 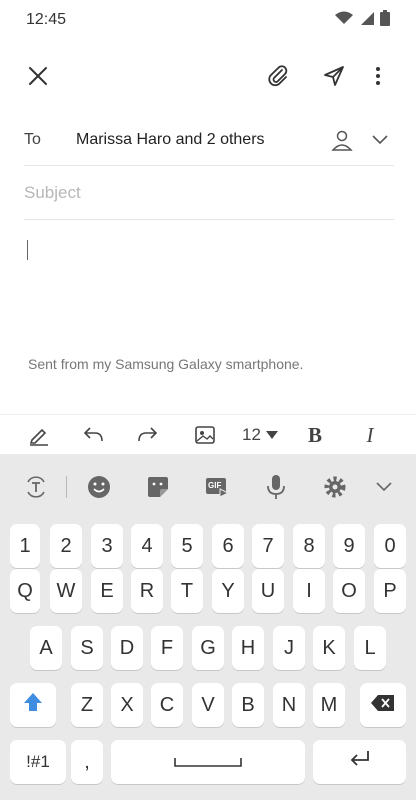 I want to click on key-i: I, so click(x=309, y=591).